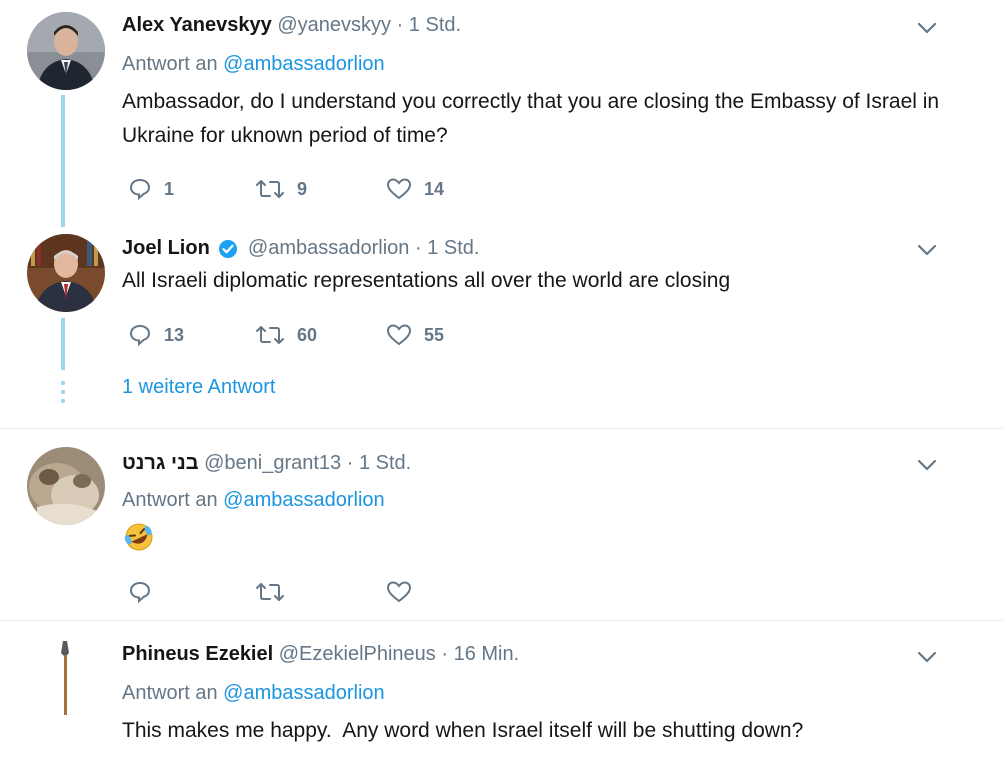 This screenshot has height=769, width=1003. What do you see at coordinates (434, 334) in the screenshot?
I see `like-count: 55` at bounding box center [434, 334].